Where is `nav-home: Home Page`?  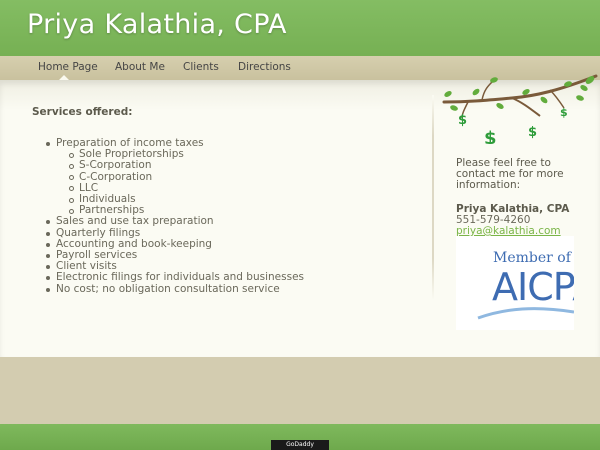 nav-home: Home Page is located at coordinates (68, 67).